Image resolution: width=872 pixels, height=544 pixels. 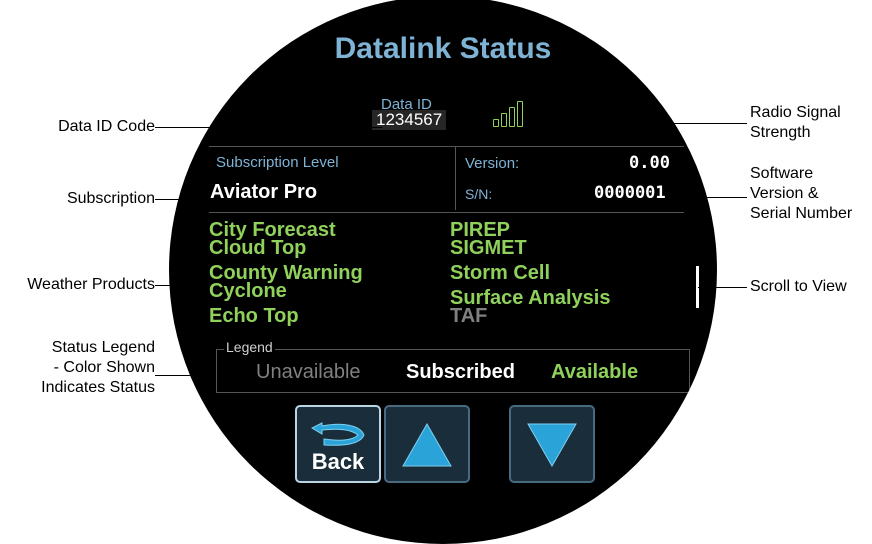 What do you see at coordinates (795, 112) in the screenshot?
I see `callout-radio-signal-line: Radio Signal` at bounding box center [795, 112].